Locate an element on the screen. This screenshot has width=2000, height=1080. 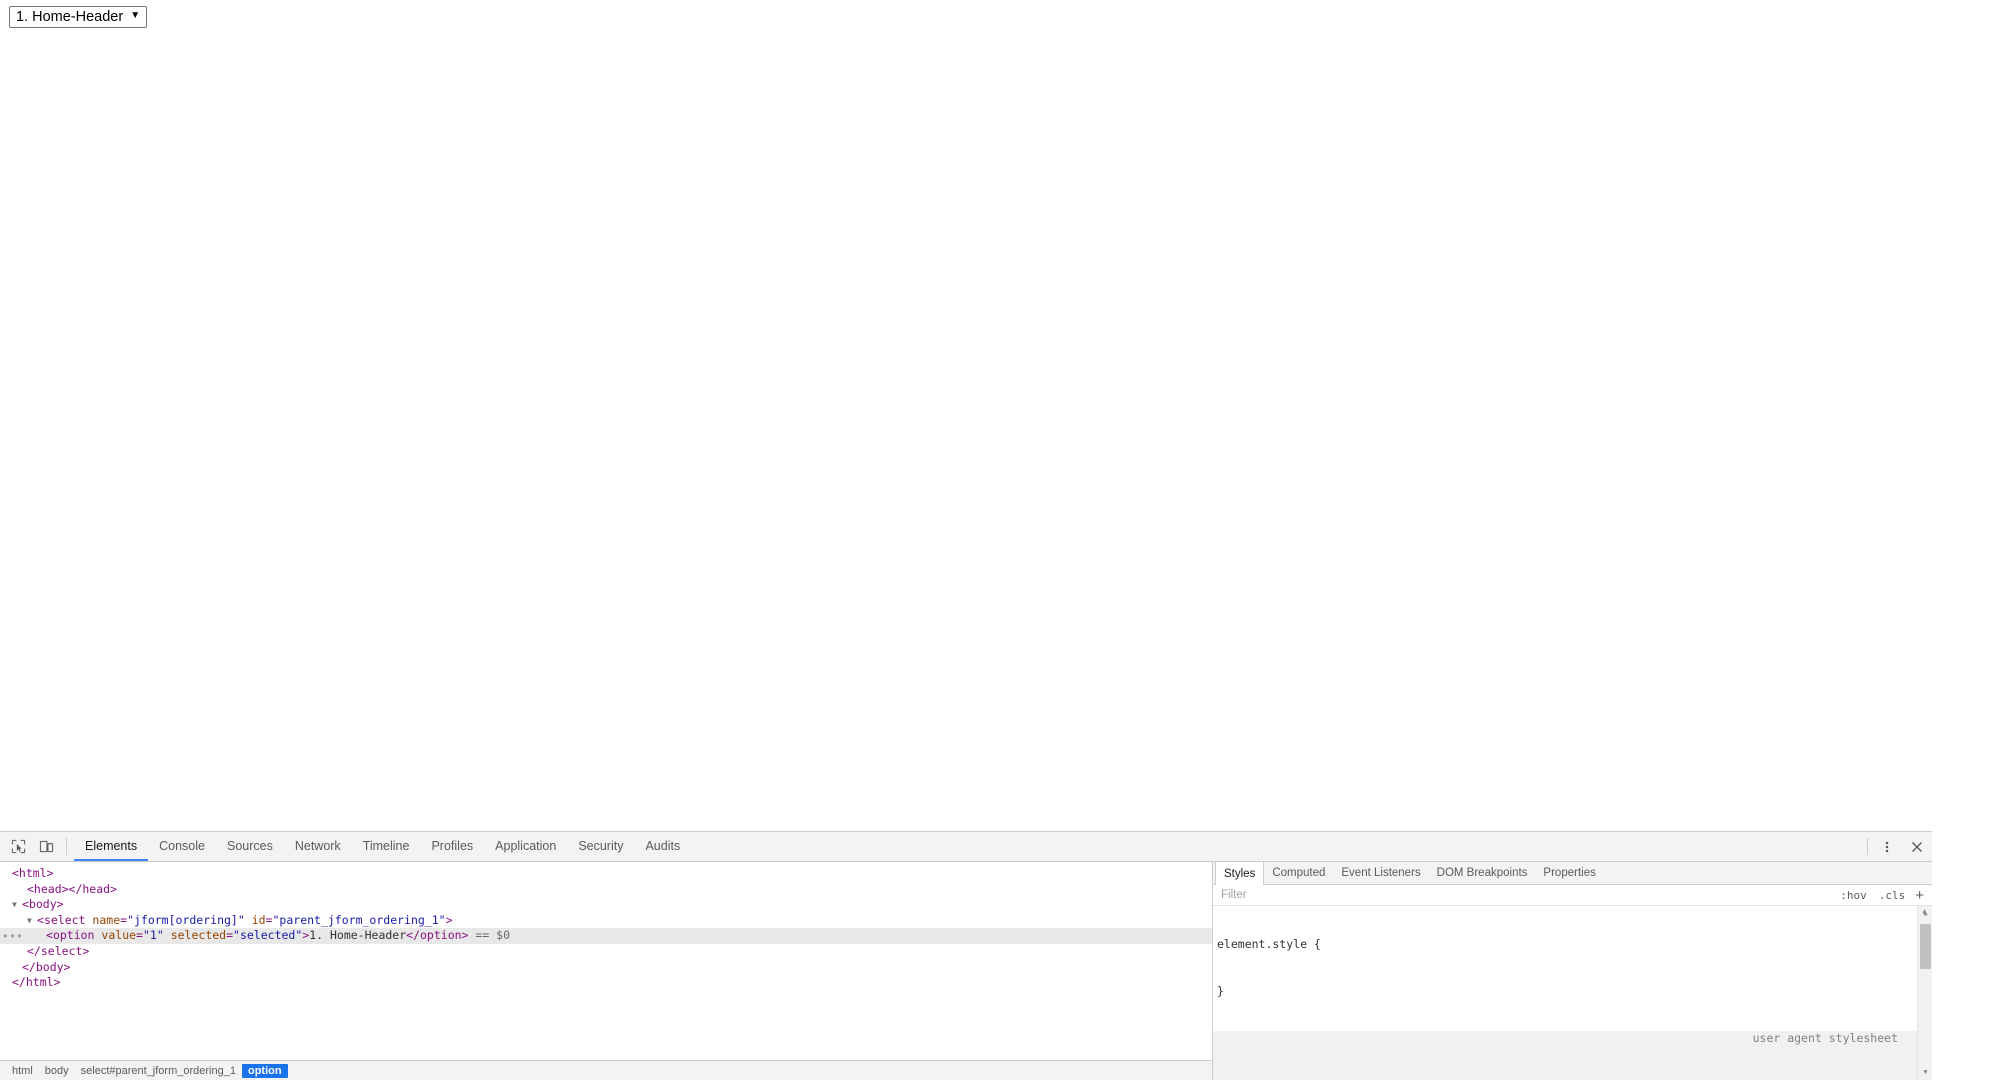
more-options-icon is located at coordinates (1887, 846).